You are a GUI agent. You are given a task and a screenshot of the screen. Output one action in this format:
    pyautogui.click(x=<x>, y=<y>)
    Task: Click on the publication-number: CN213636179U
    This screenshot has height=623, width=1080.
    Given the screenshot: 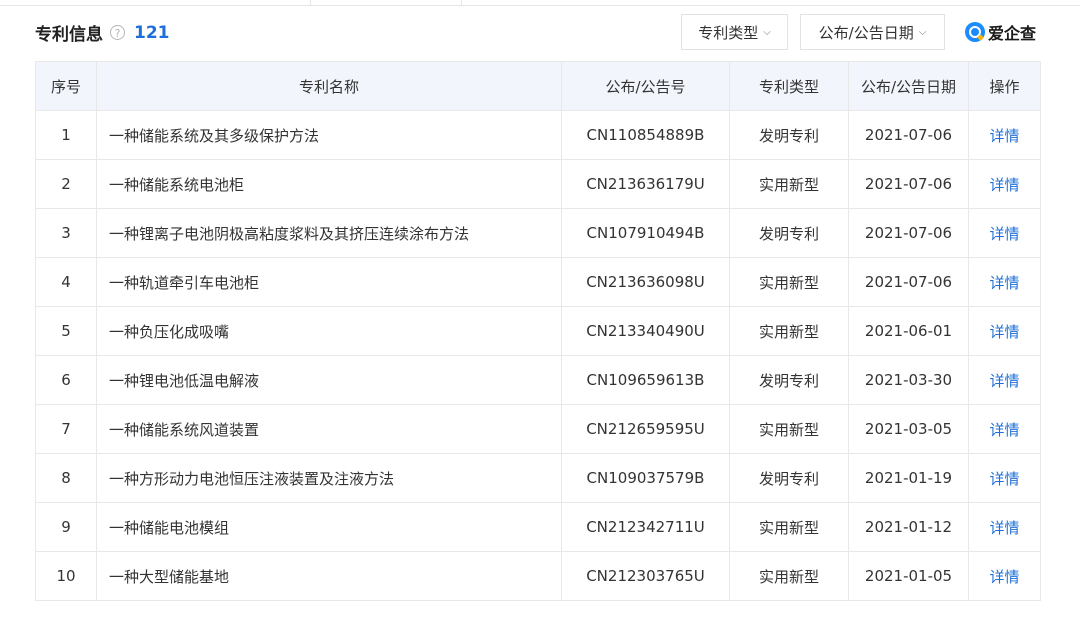 What is the action you would take?
    pyautogui.click(x=645, y=184)
    